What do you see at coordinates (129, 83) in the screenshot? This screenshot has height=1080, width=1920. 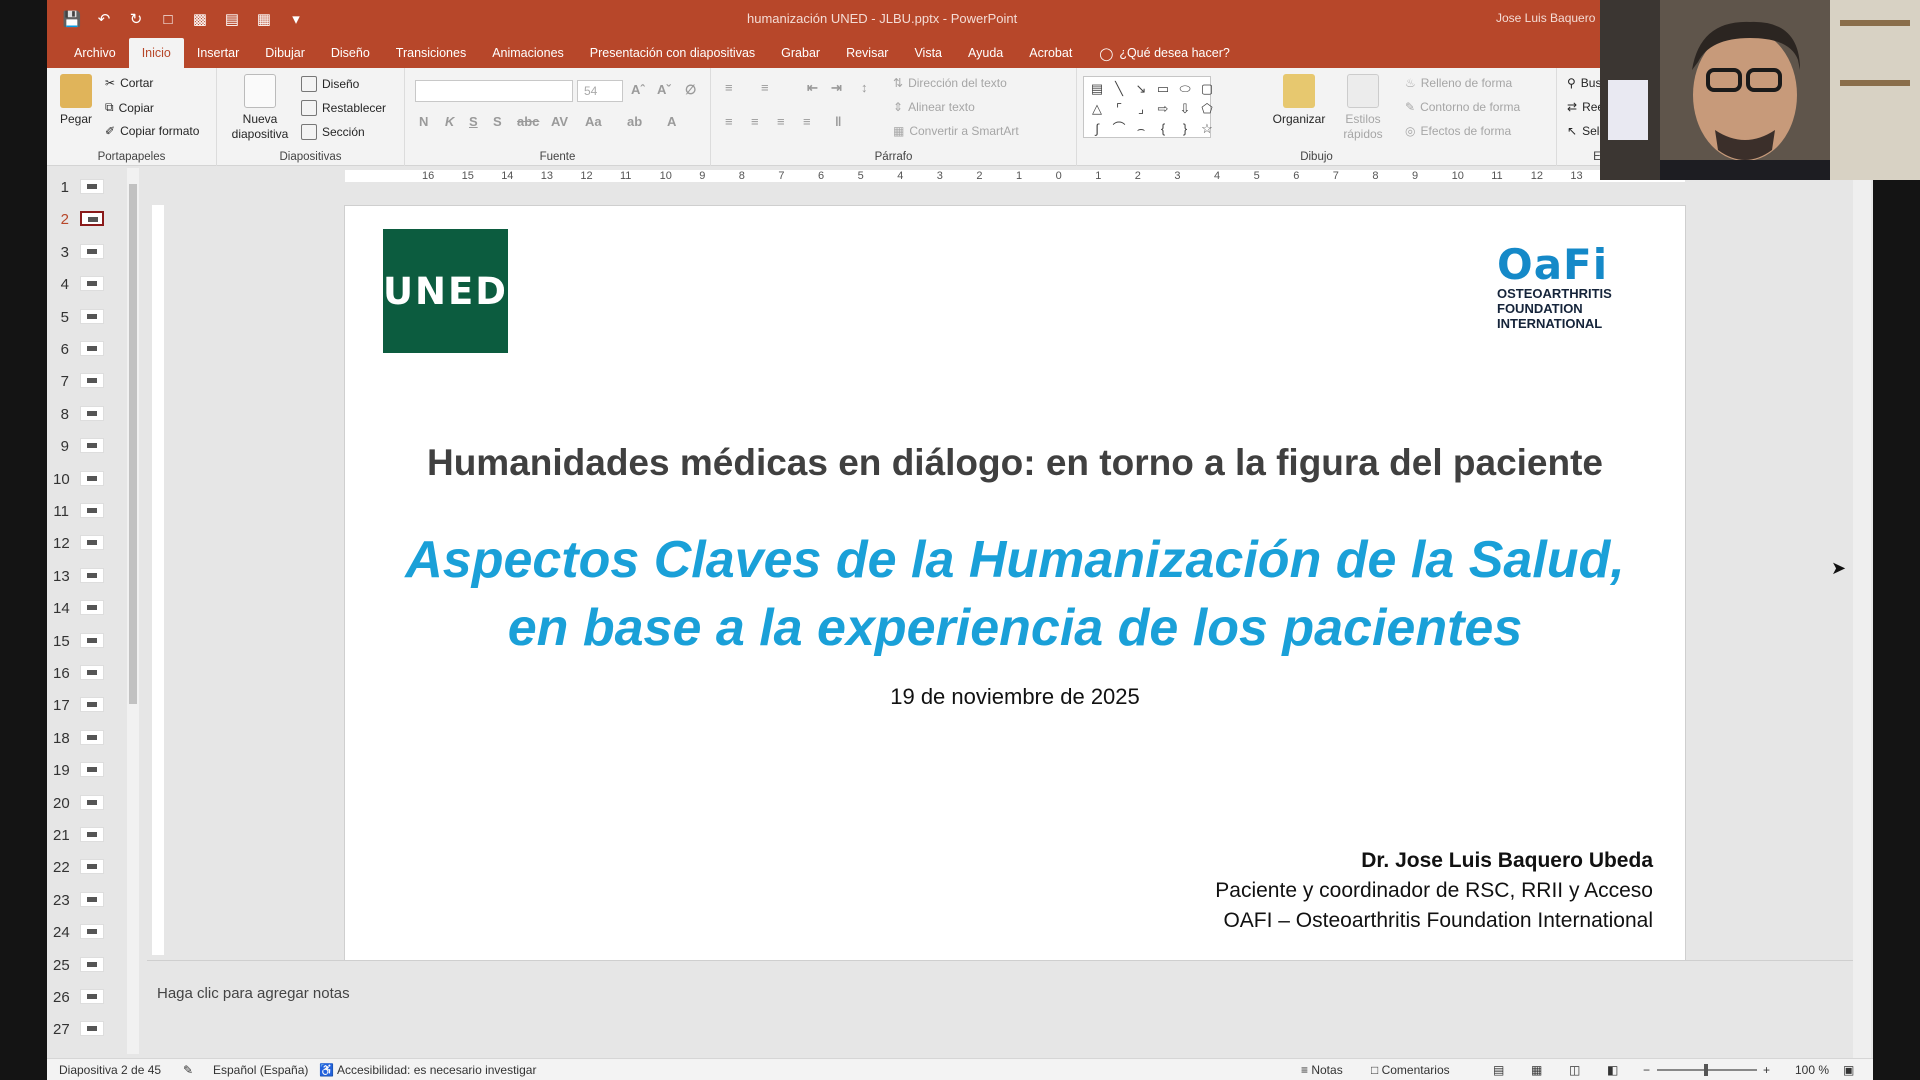 I see `cut-button: ✂ Cortar` at bounding box center [129, 83].